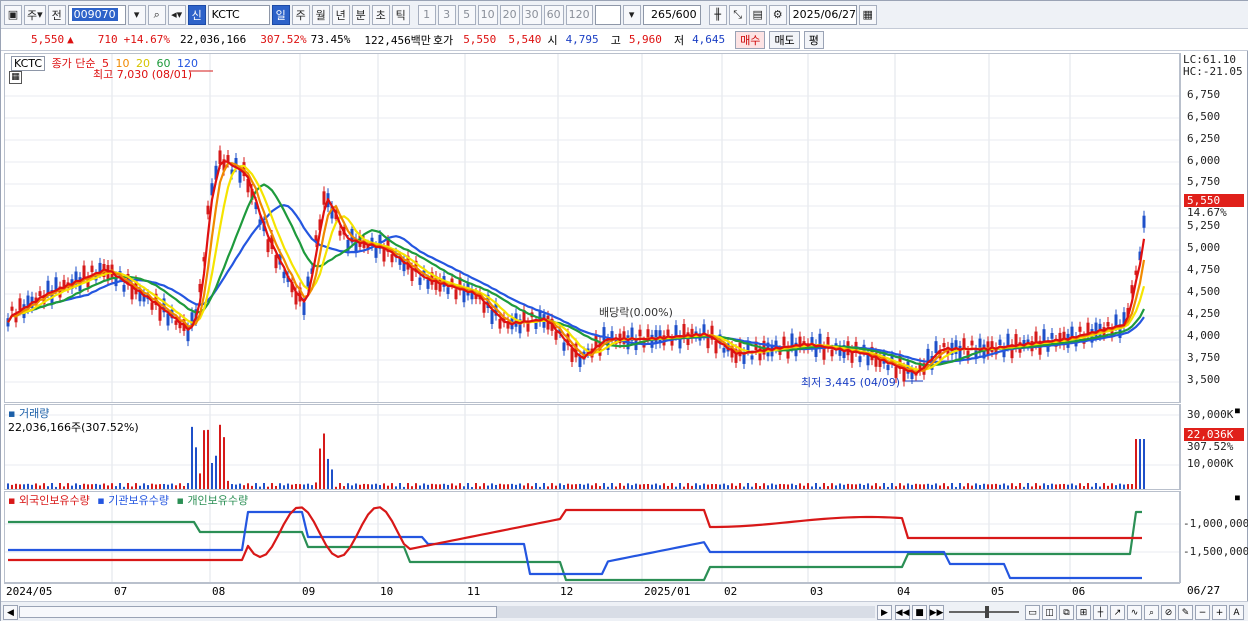 The image size is (1248, 621). Describe the element at coordinates (258, 612) in the screenshot. I see `scroll-thumb` at that location.